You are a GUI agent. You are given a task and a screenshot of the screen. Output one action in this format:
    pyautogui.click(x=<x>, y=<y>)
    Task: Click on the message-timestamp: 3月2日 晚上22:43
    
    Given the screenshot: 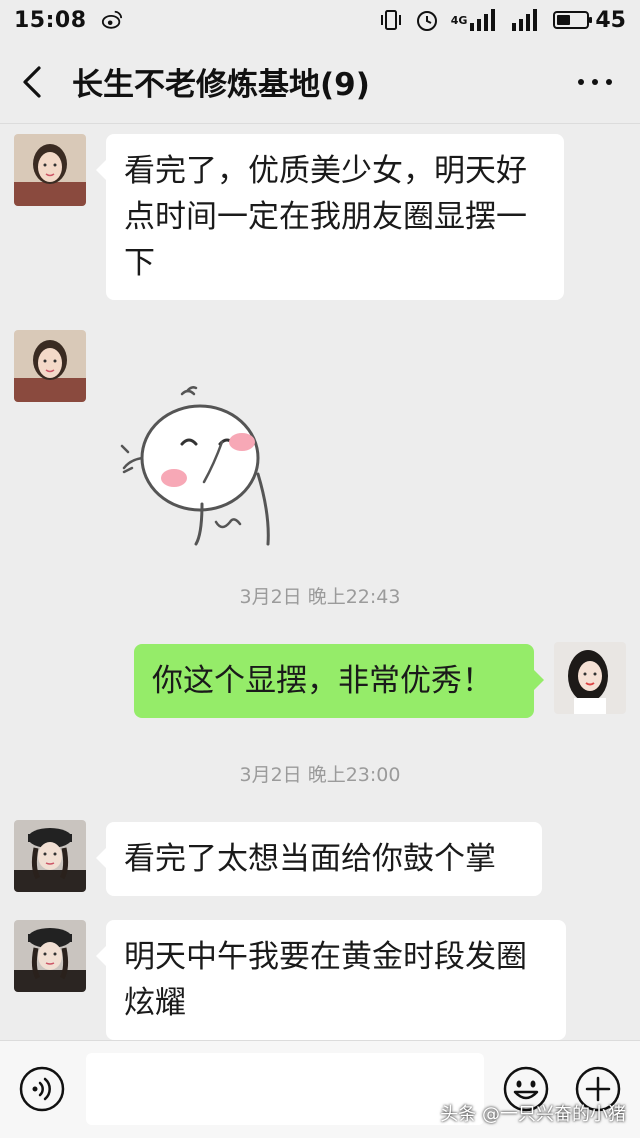 What is the action you would take?
    pyautogui.click(x=320, y=597)
    